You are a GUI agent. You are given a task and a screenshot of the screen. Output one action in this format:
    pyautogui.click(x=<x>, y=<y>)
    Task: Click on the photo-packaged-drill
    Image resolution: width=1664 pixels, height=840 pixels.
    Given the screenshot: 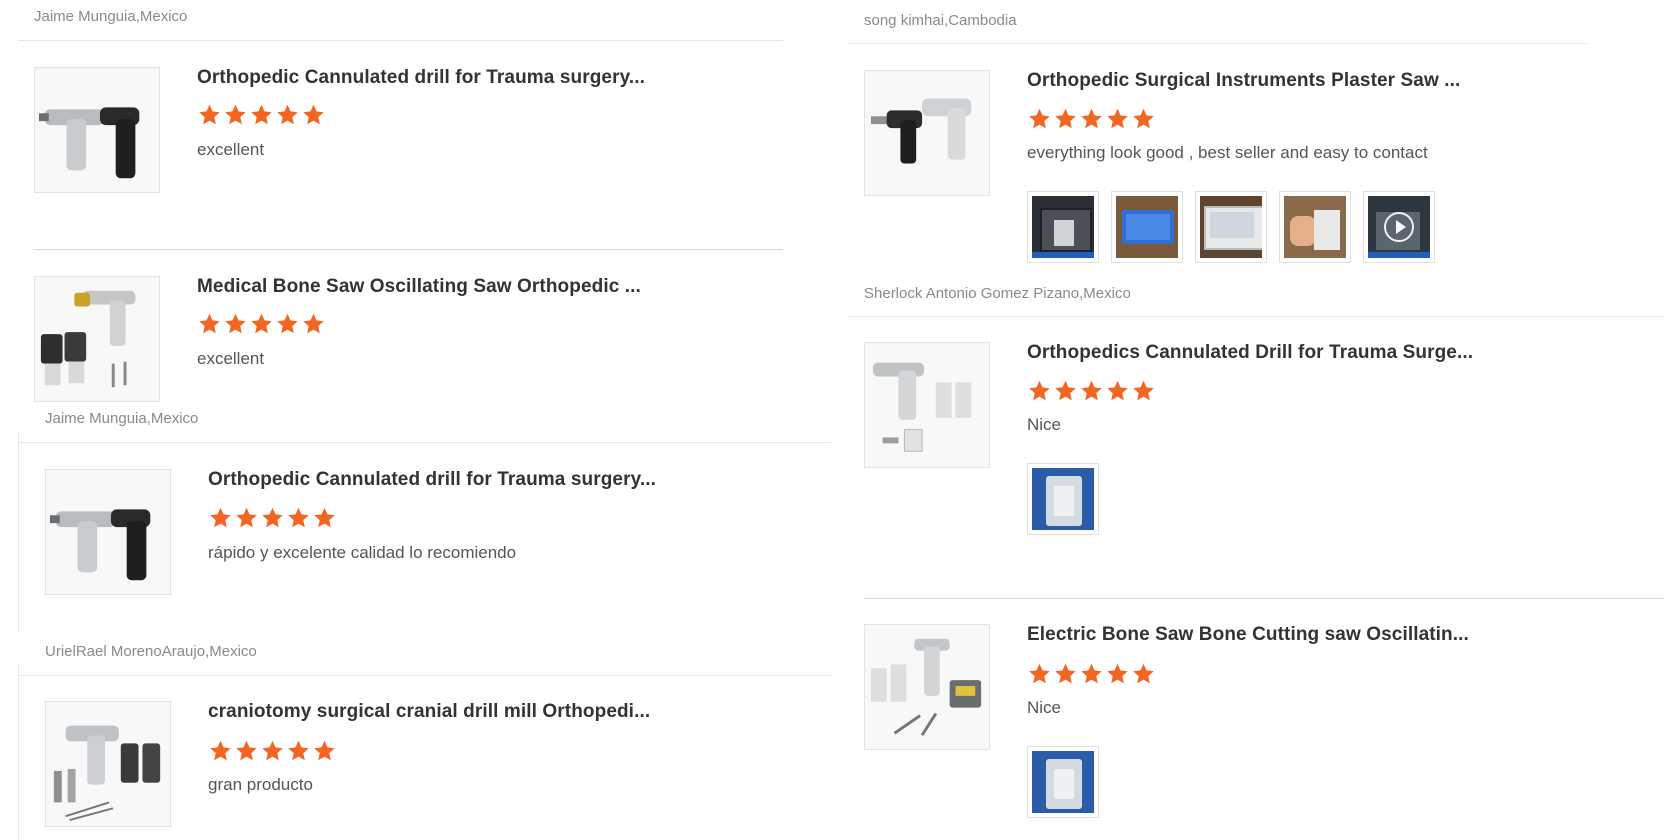 What is the action you would take?
    pyautogui.click(x=1063, y=499)
    